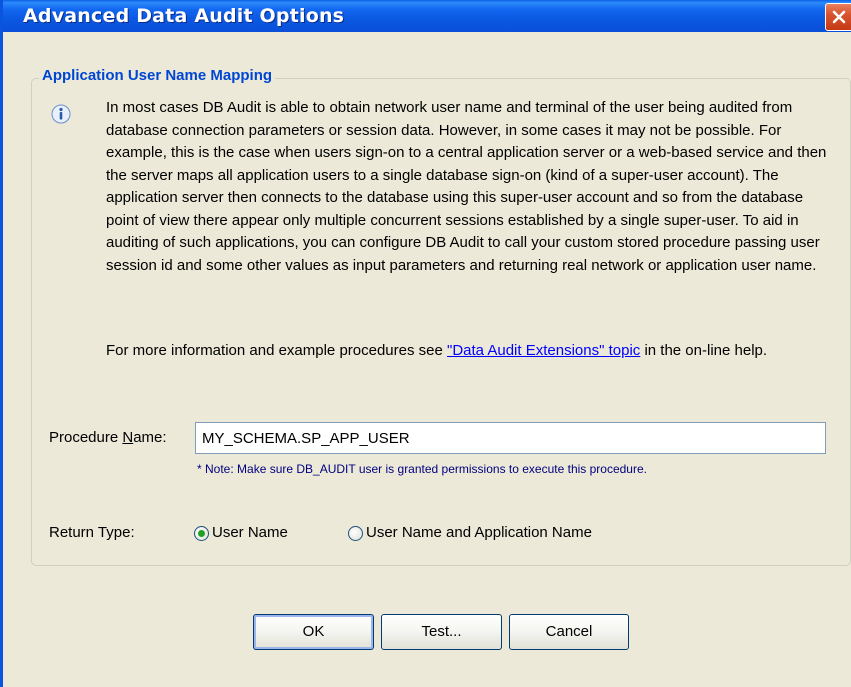 This screenshot has width=851, height=687. Describe the element at coordinates (355, 533) in the screenshot. I see `radio-user-and-app-name-circle` at that location.